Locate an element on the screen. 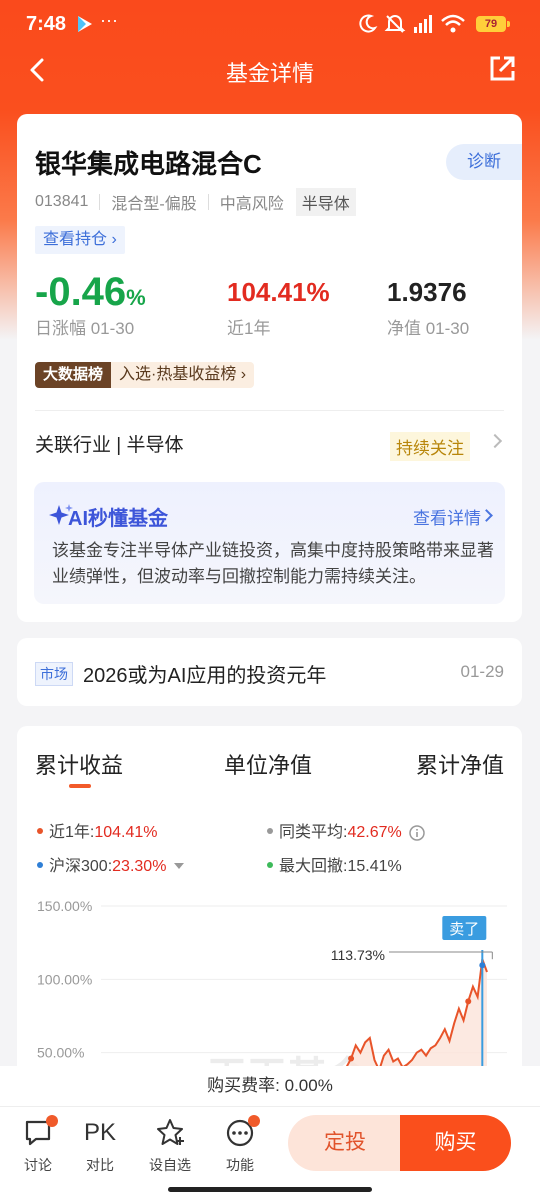  active-tab-underline is located at coordinates (80, 786).